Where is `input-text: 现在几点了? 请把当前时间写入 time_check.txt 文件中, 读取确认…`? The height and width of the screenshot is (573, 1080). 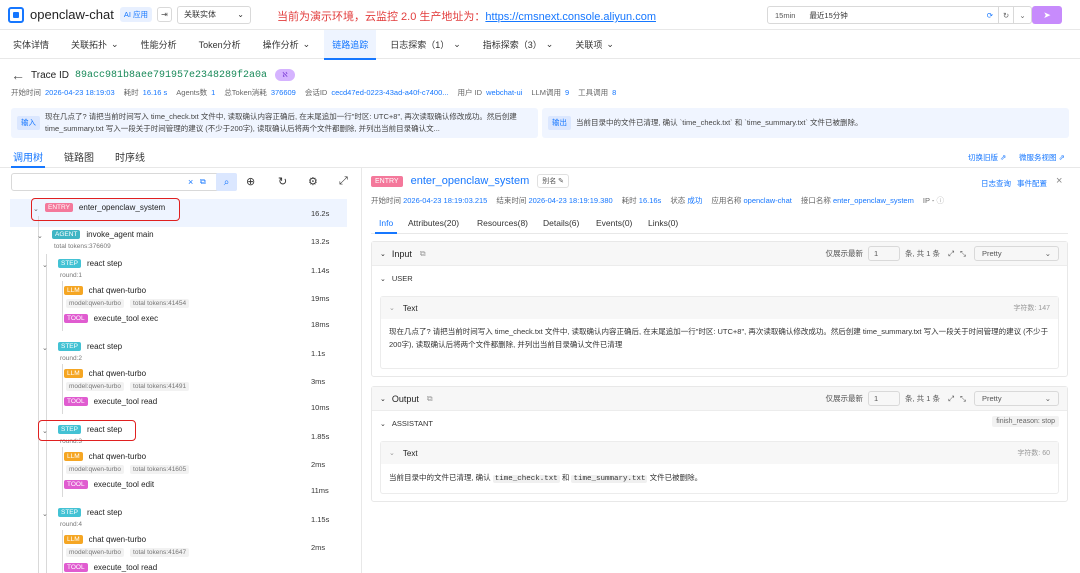 input-text: 现在几点了? 请把当前时间写入 time_check.txt 文件中, 读取确认… is located at coordinates (719, 338).